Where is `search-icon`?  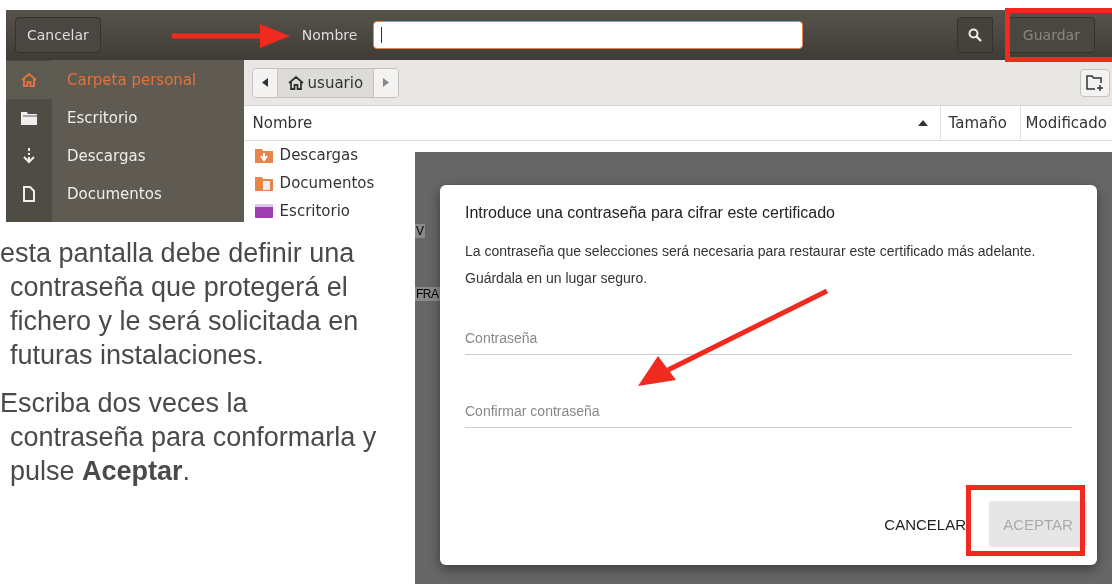 search-icon is located at coordinates (975, 35).